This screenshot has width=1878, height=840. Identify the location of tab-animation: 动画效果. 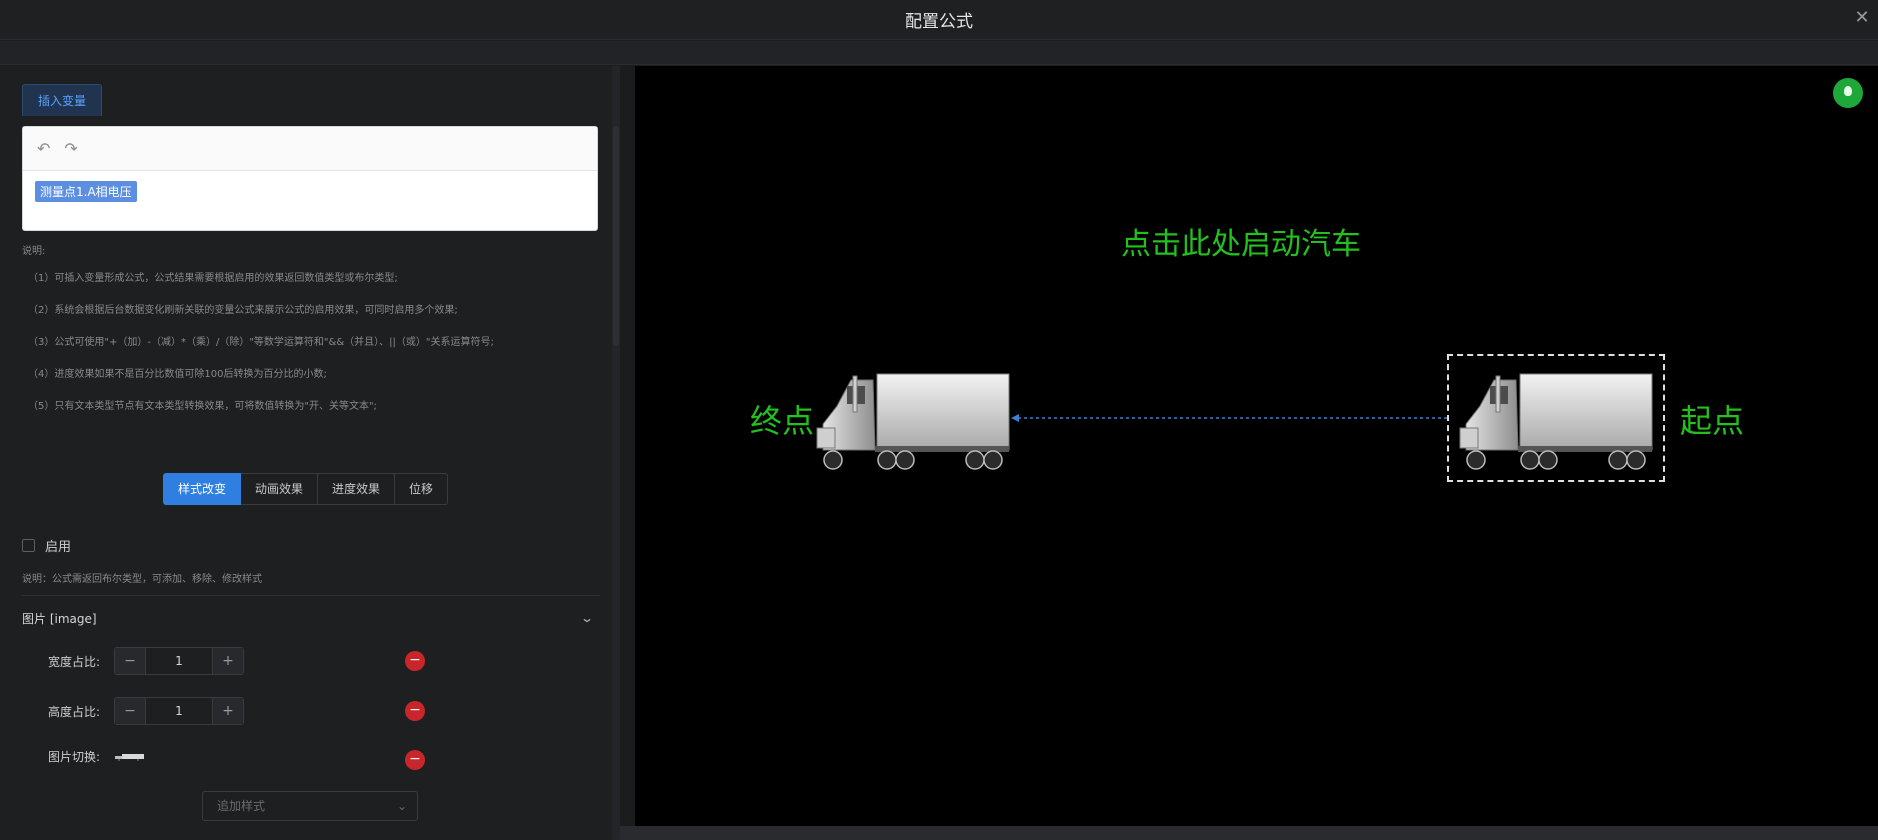
(280, 489).